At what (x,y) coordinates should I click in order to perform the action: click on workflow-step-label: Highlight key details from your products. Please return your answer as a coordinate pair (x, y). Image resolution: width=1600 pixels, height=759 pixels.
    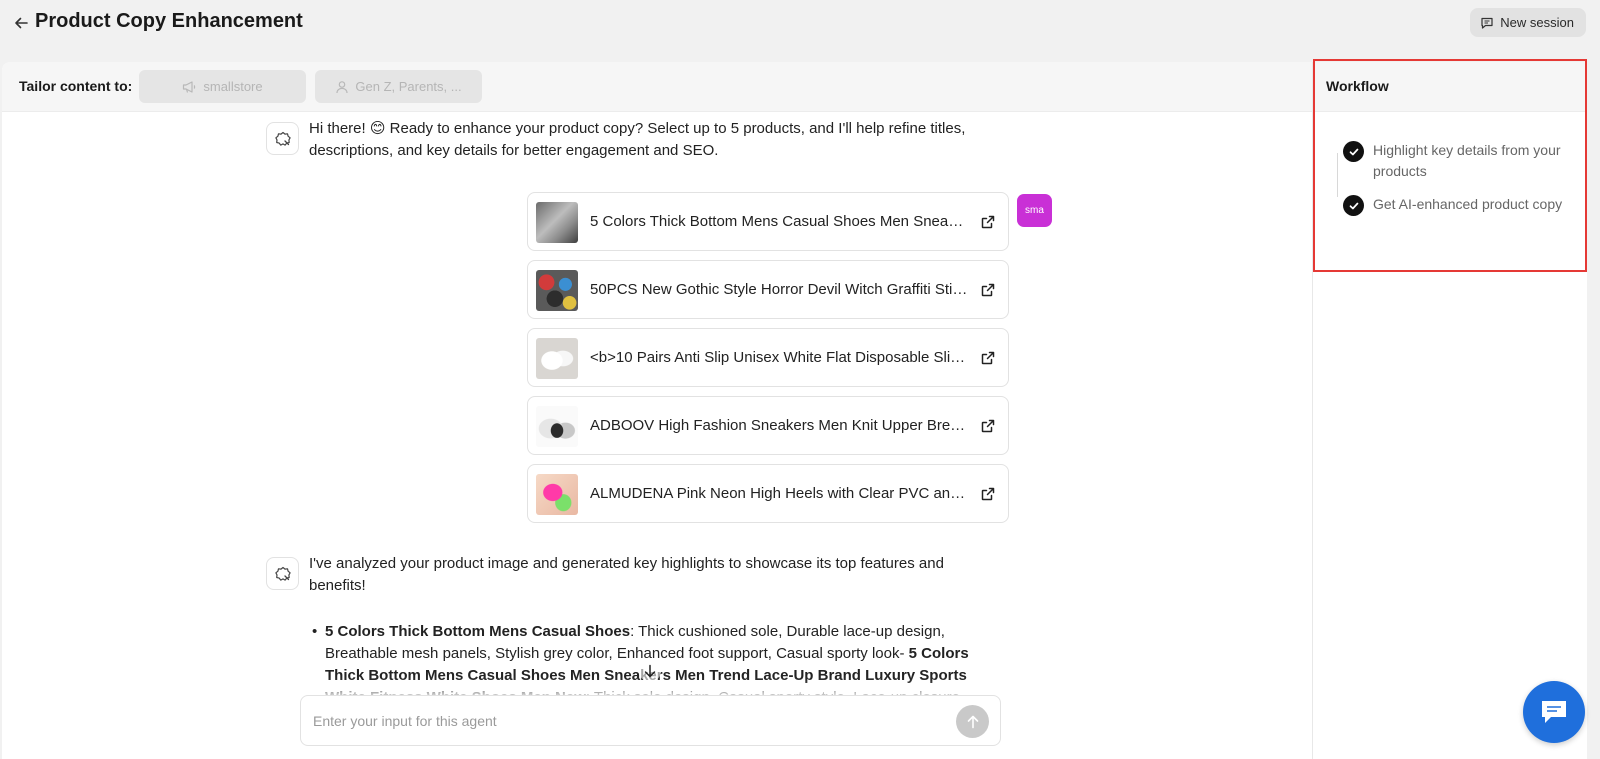
    Looking at the image, I should click on (1467, 160).